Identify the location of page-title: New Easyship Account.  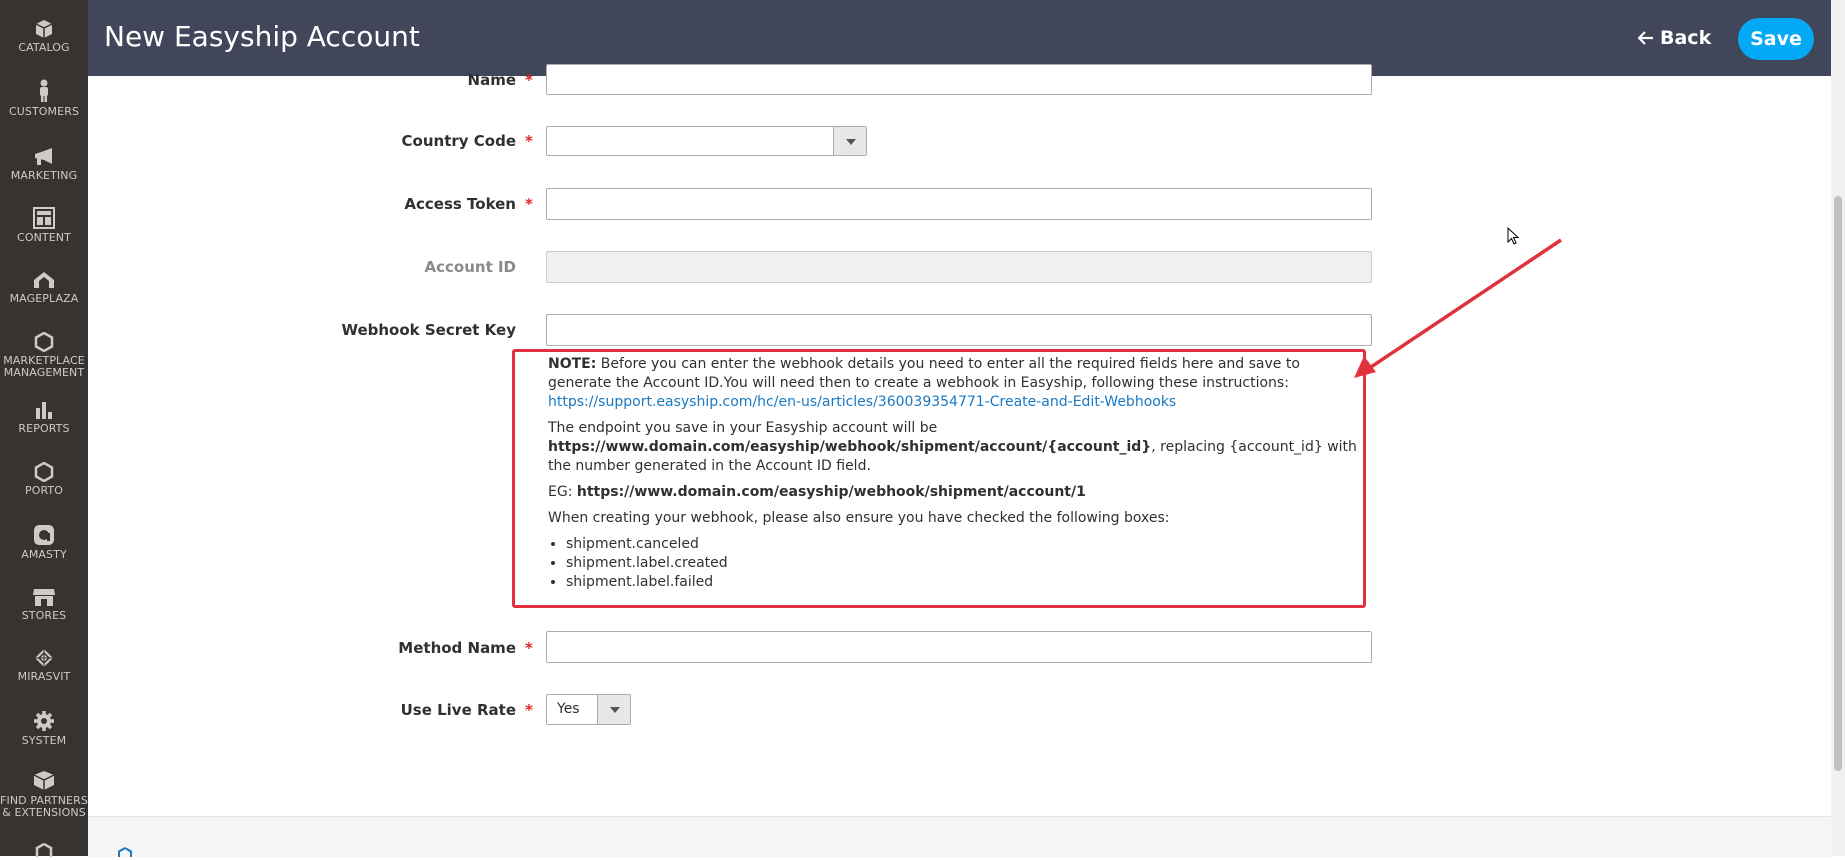
(262, 36).